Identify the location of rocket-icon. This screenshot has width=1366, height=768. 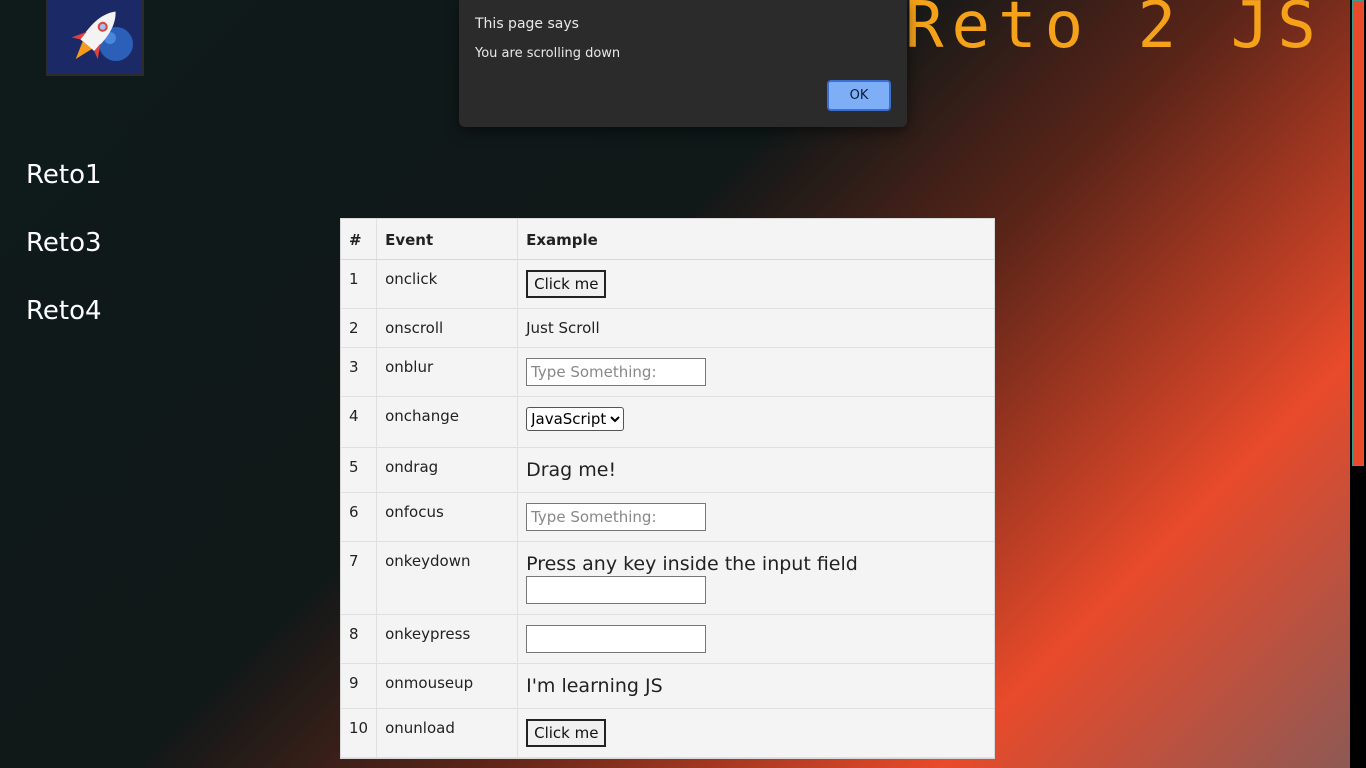
(102, 36).